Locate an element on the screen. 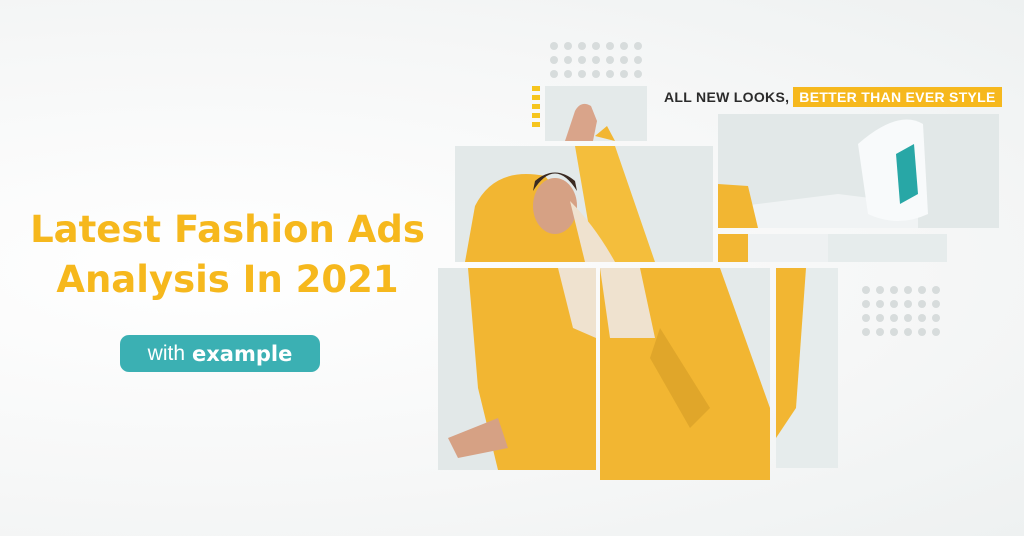 The width and height of the screenshot is (1024, 536). page-title-line-2: Analysis In 2021 is located at coordinates (227, 279).